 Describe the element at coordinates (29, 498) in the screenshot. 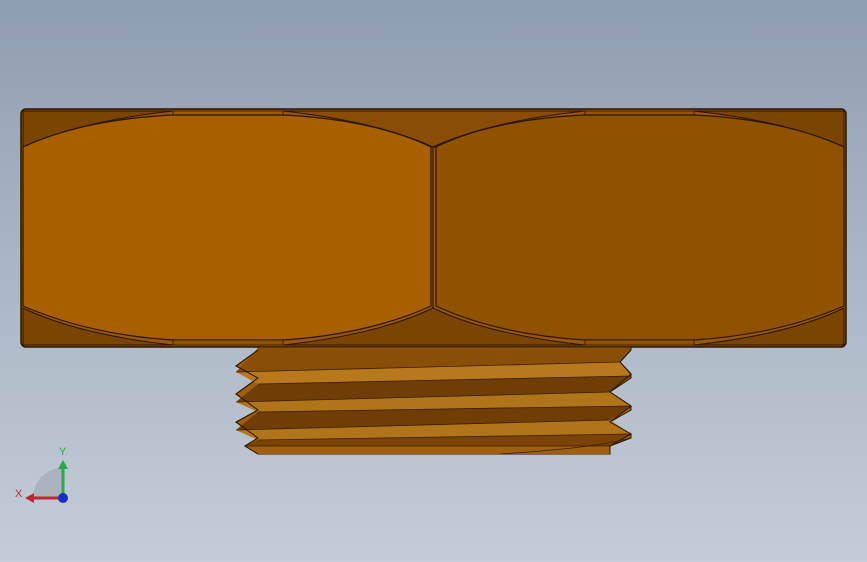

I see `x-axis-arrow-icon` at that location.